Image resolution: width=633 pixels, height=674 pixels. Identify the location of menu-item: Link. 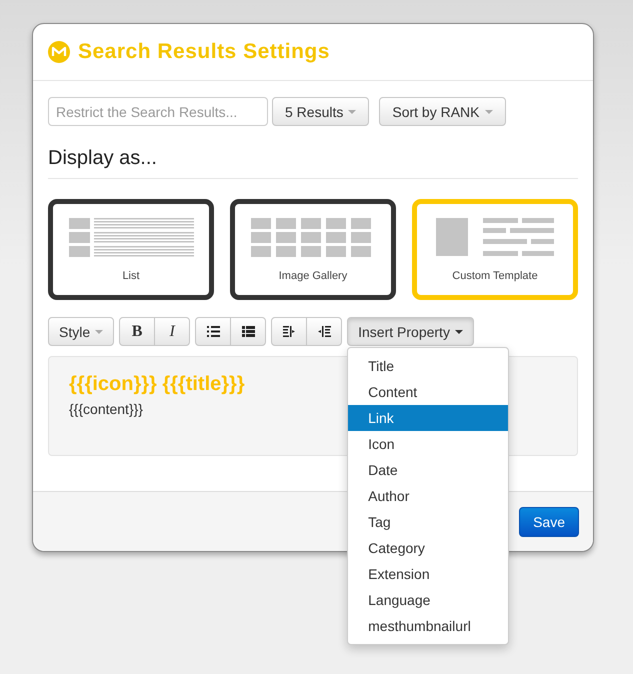
(428, 418).